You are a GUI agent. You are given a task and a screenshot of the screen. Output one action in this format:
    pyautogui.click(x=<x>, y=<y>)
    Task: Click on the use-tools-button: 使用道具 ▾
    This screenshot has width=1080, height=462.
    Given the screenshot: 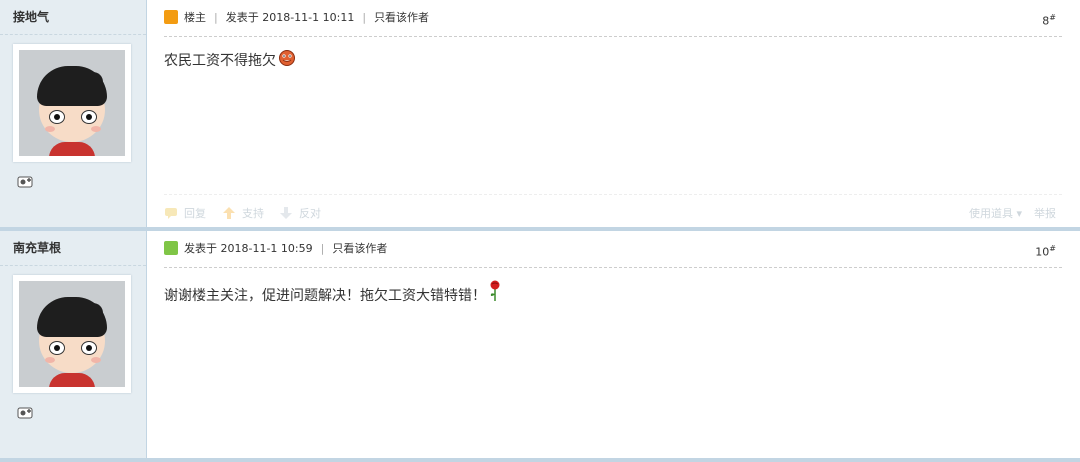 What is the action you would take?
    pyautogui.click(x=995, y=213)
    